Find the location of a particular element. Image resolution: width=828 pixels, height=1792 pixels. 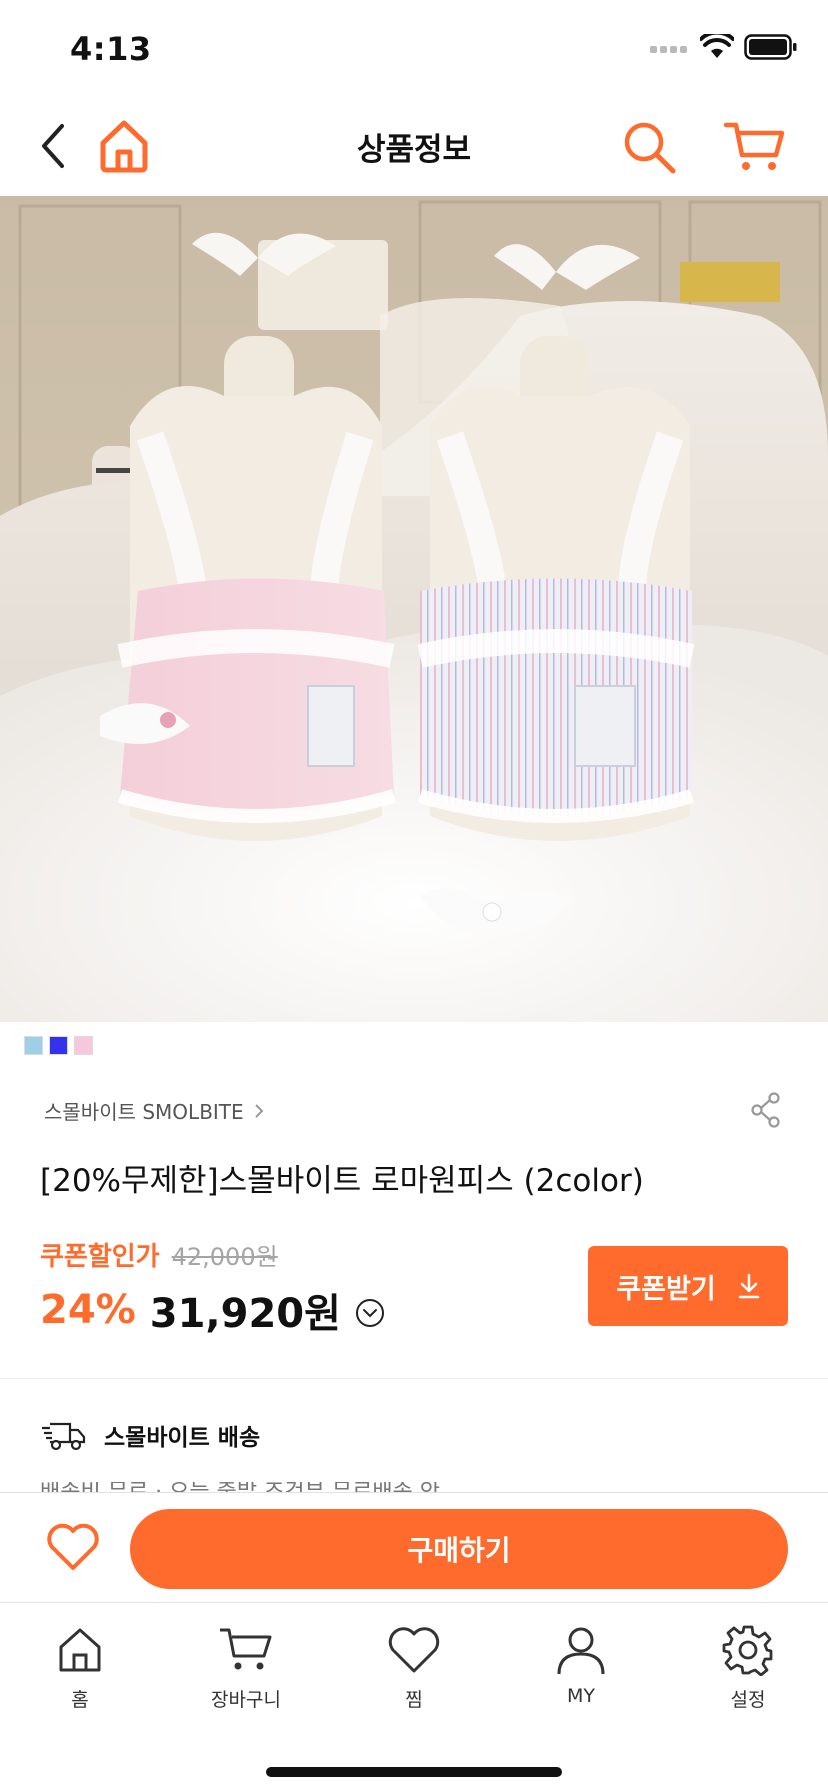

buy-button: 구매하기 is located at coordinates (459, 1549).